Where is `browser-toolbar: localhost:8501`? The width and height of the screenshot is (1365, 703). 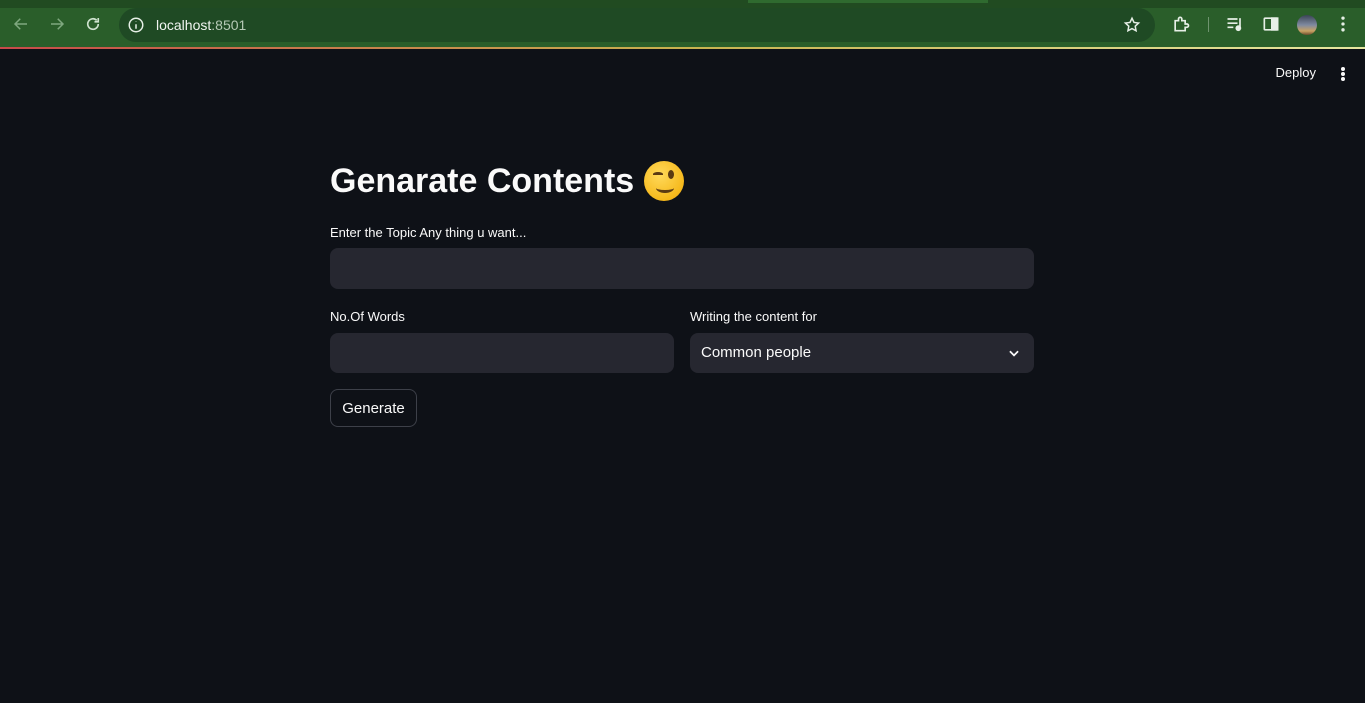
browser-toolbar: localhost:8501 is located at coordinates (682, 24).